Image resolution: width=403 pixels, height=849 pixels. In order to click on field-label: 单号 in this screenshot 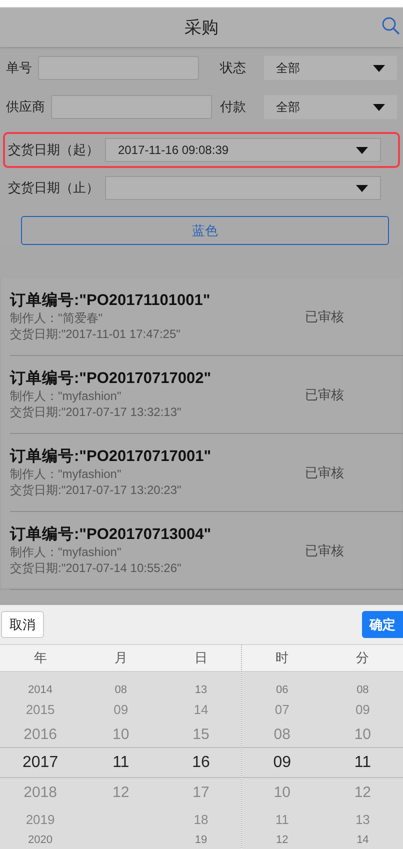, I will do `click(19, 68)`.